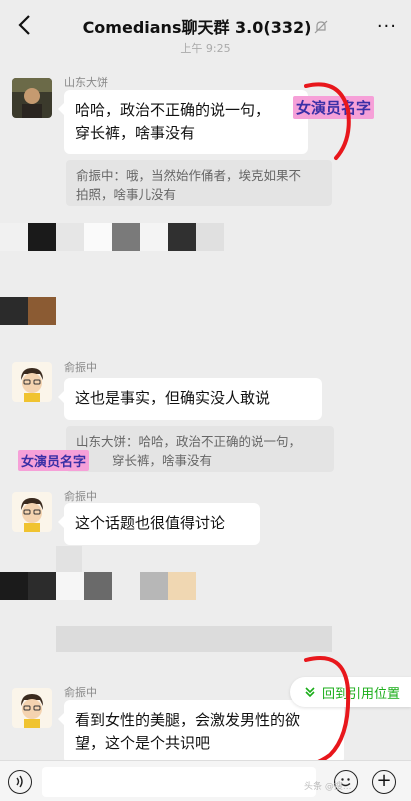 Image resolution: width=411 pixels, height=801 pixels. What do you see at coordinates (310, 692) in the screenshot?
I see `double-chevron-down-icon` at bounding box center [310, 692].